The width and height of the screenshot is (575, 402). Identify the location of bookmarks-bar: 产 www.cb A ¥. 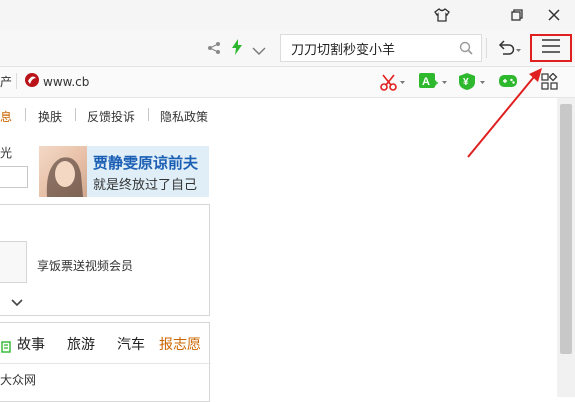
(287, 82).